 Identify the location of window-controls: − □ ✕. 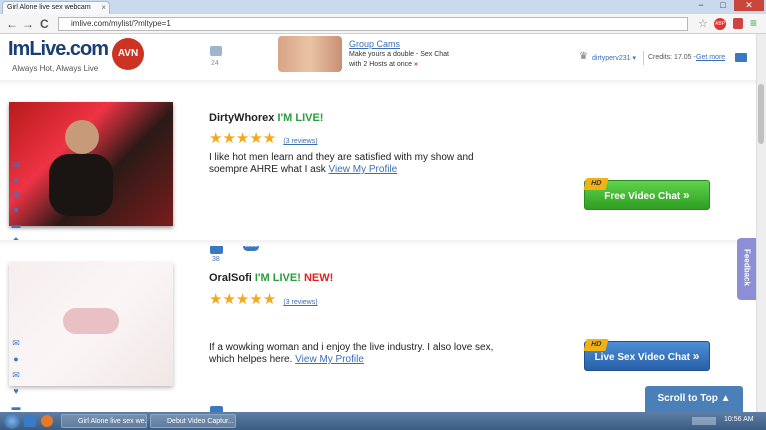
(727, 6).